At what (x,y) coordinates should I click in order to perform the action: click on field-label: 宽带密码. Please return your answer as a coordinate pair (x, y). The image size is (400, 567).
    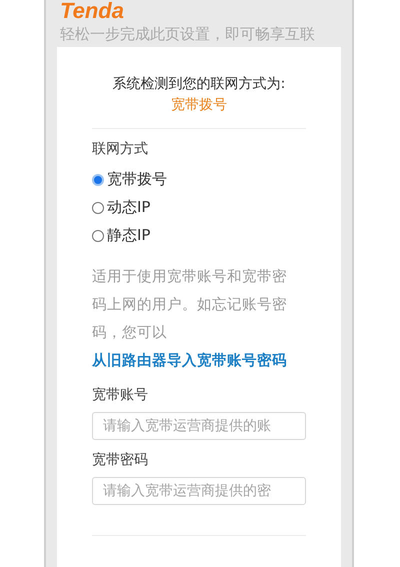
    Looking at the image, I should click on (120, 460).